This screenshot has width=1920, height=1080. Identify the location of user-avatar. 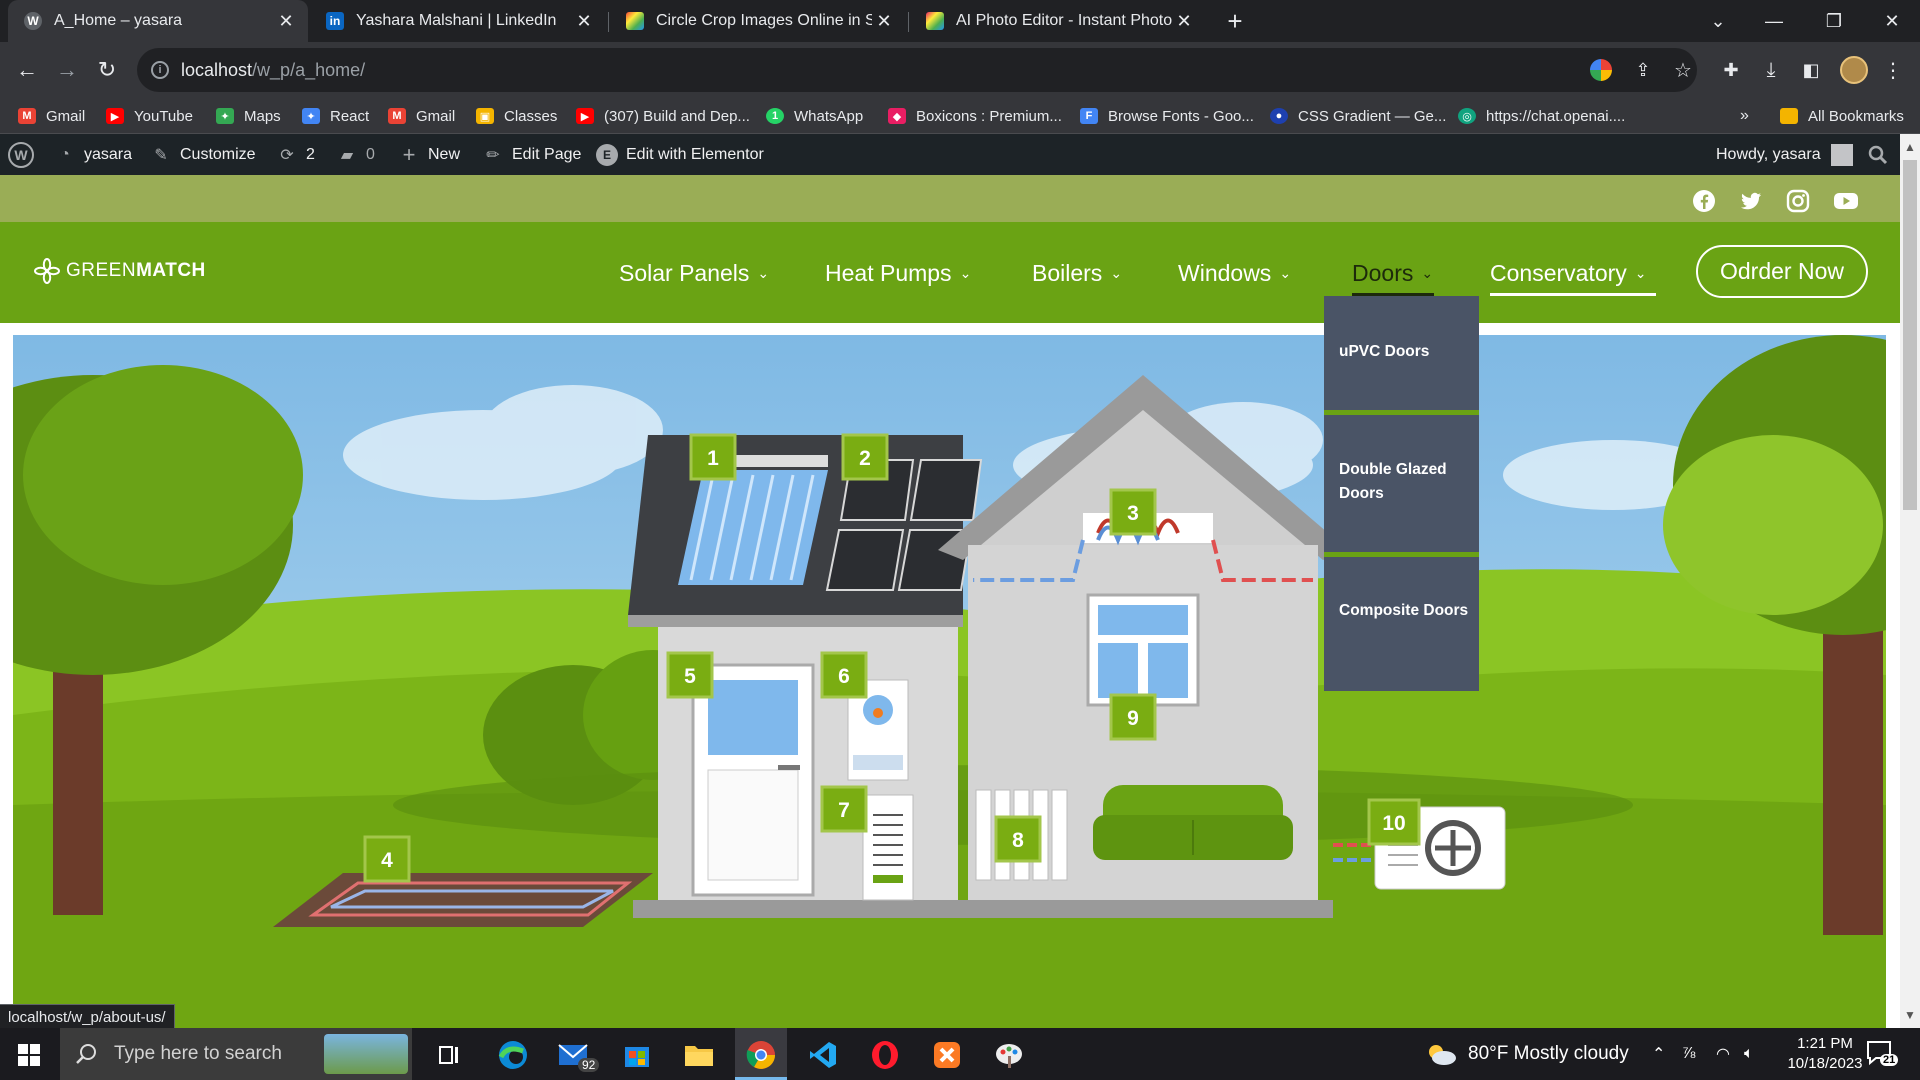
(1841, 154).